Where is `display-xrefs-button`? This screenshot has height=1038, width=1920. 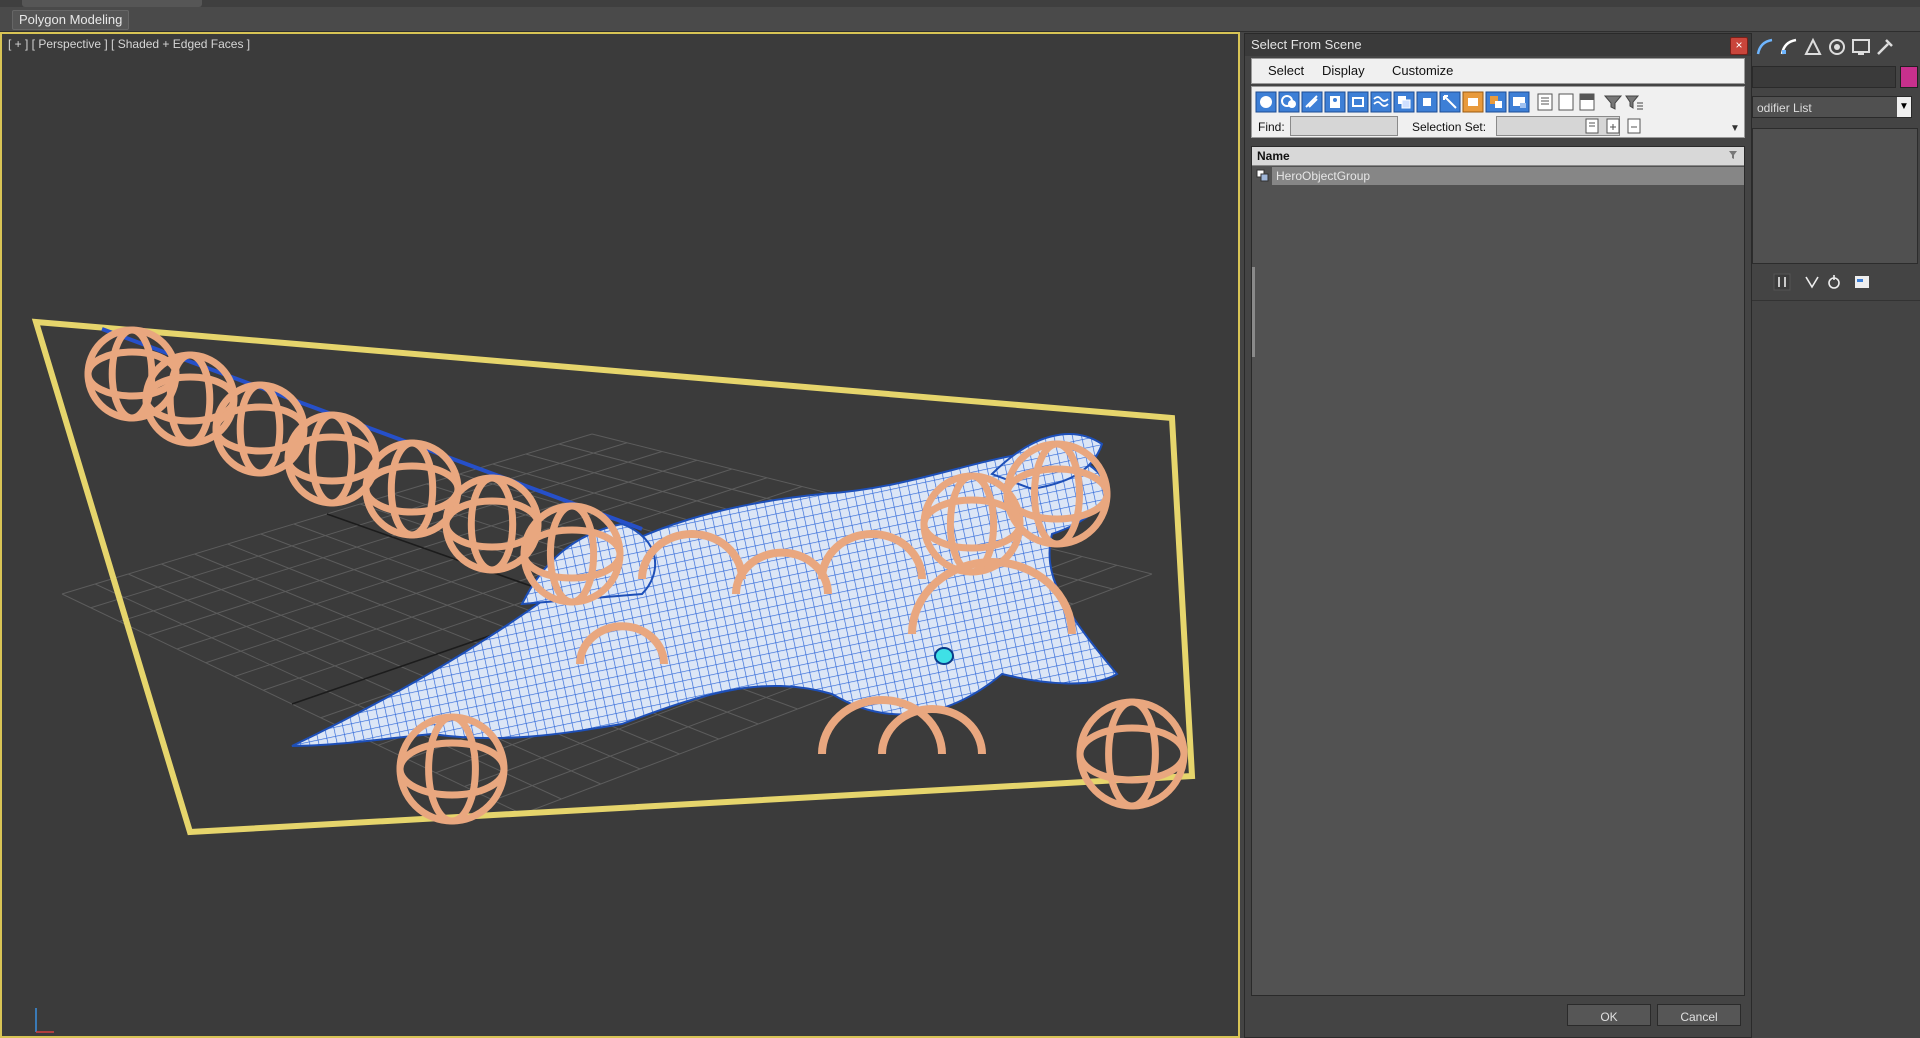 display-xrefs-button is located at coordinates (1427, 102).